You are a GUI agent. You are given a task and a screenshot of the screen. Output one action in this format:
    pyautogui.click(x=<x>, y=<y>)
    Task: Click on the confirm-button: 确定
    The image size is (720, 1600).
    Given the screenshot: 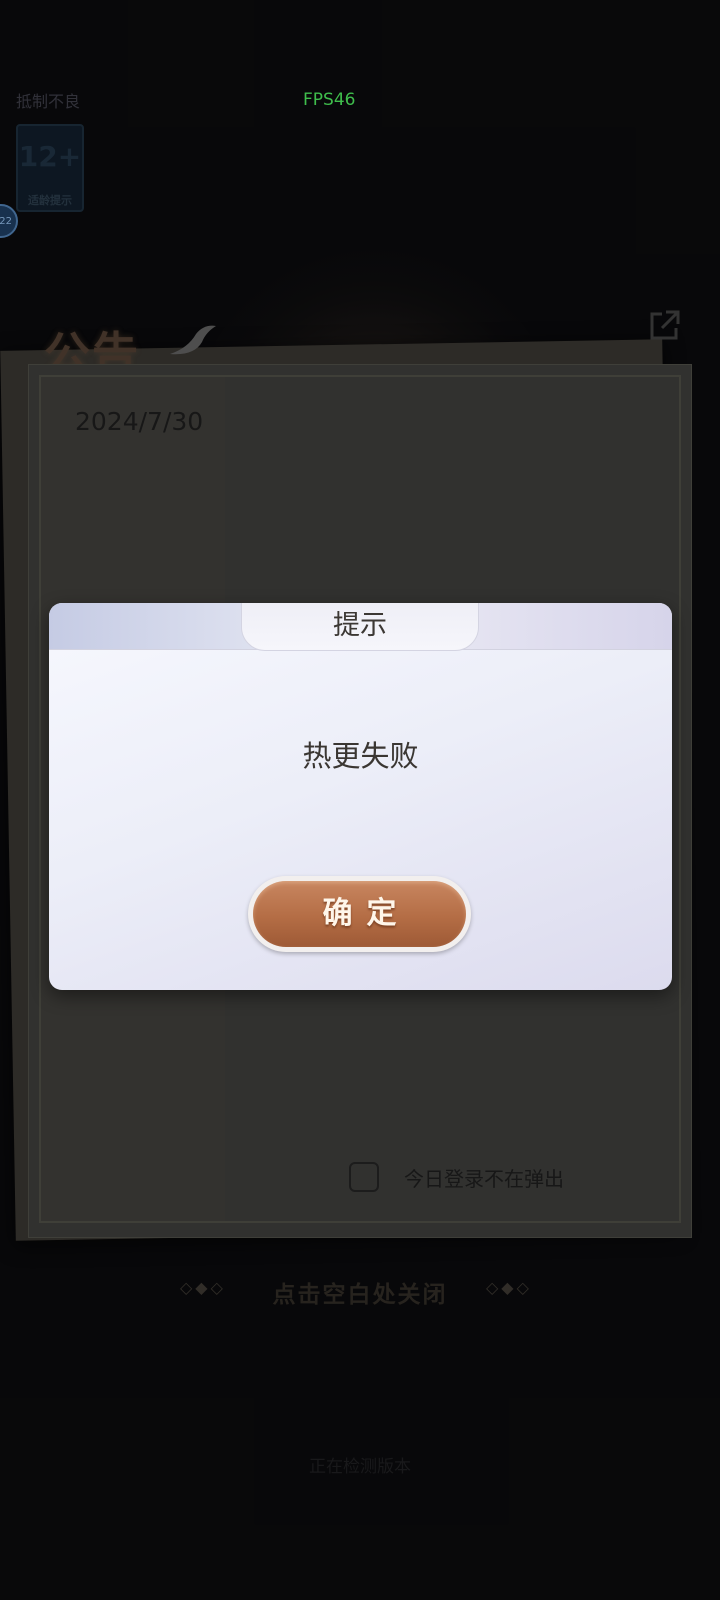 What is the action you would take?
    pyautogui.click(x=359, y=914)
    